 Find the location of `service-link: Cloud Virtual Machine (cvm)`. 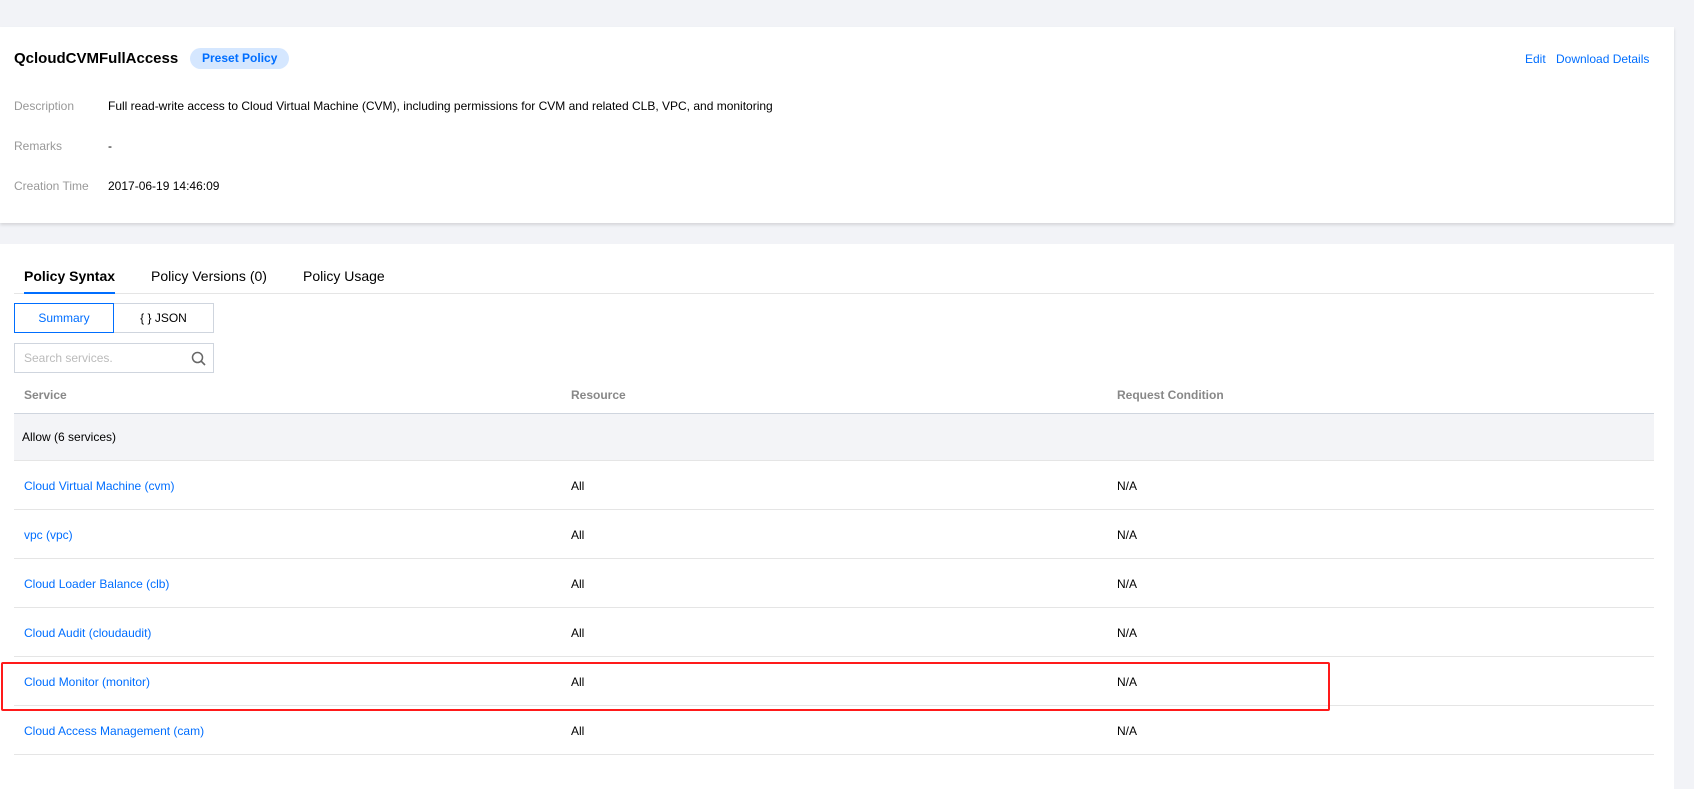

service-link: Cloud Virtual Machine (cvm) is located at coordinates (99, 486).